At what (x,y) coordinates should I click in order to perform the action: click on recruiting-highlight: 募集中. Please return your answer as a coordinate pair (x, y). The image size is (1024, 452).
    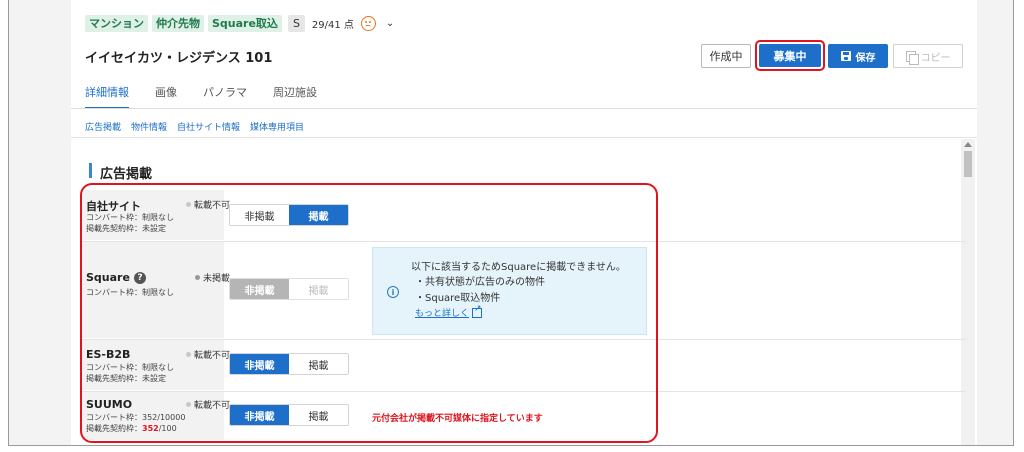
    Looking at the image, I should click on (790, 55).